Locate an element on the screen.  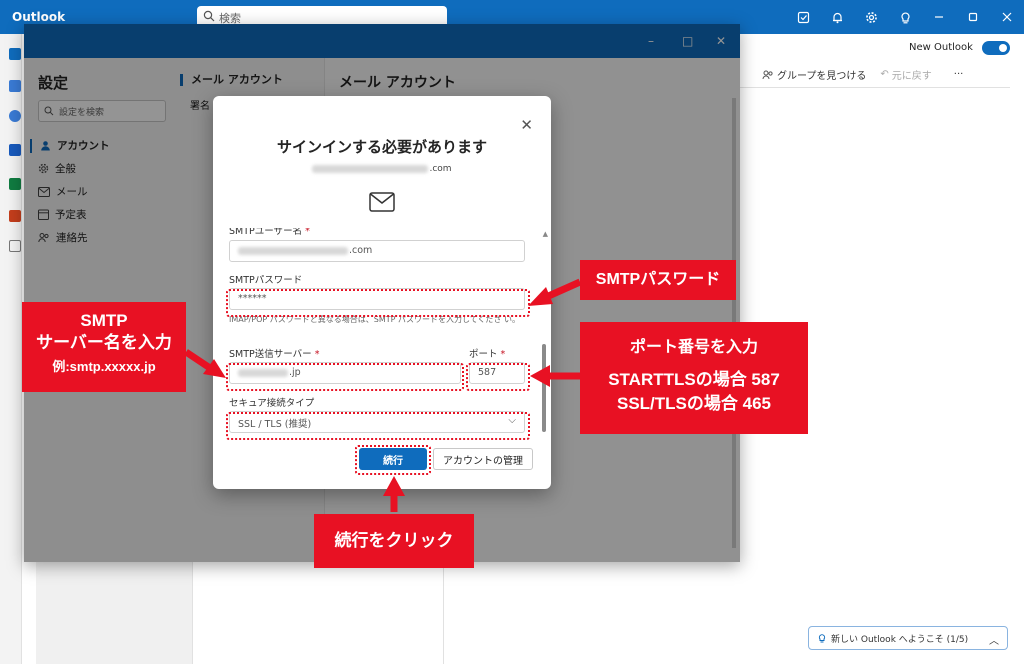
minimize-icon is located at coordinates (939, 17).